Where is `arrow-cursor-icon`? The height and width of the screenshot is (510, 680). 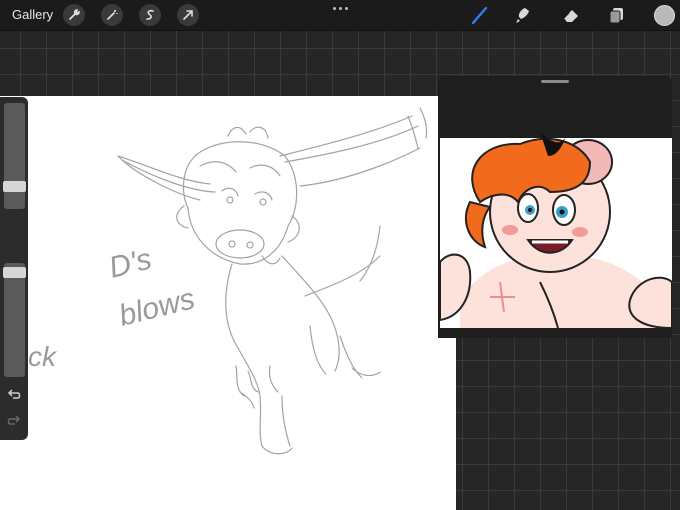
arrow-cursor-icon is located at coordinates (188, 15).